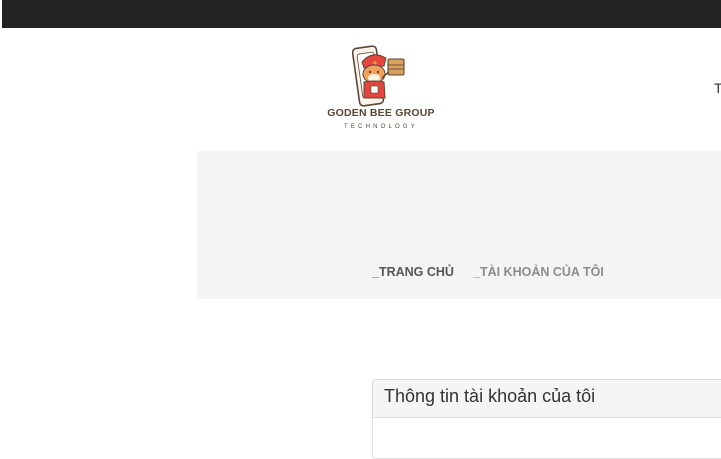  Describe the element at coordinates (380, 127) in the screenshot. I see `logo-tagline: TECHNOLOGY` at that location.